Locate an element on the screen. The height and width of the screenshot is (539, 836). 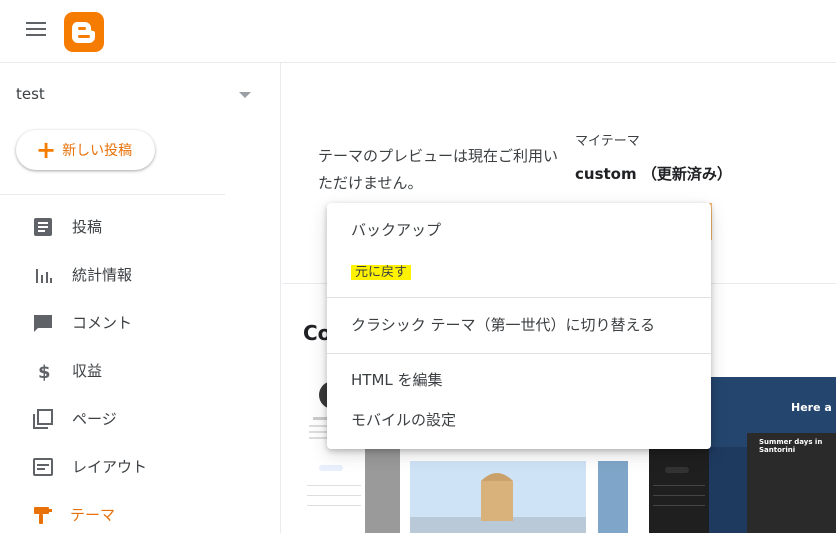
dark-theme-post-title: Summer days in Santorini is located at coordinates (791, 446).